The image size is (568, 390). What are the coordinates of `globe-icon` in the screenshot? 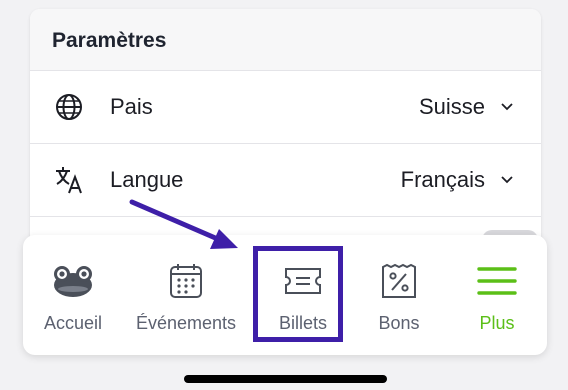 It's located at (69, 107).